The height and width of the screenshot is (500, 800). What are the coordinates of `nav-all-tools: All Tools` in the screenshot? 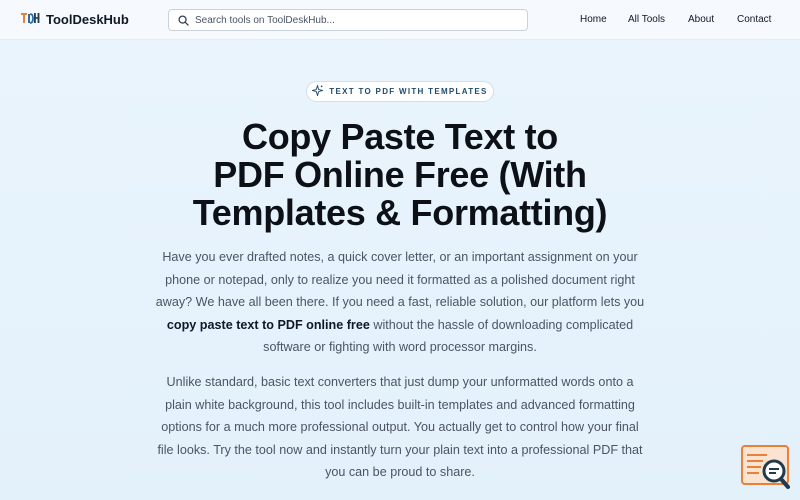 It's located at (646, 19).